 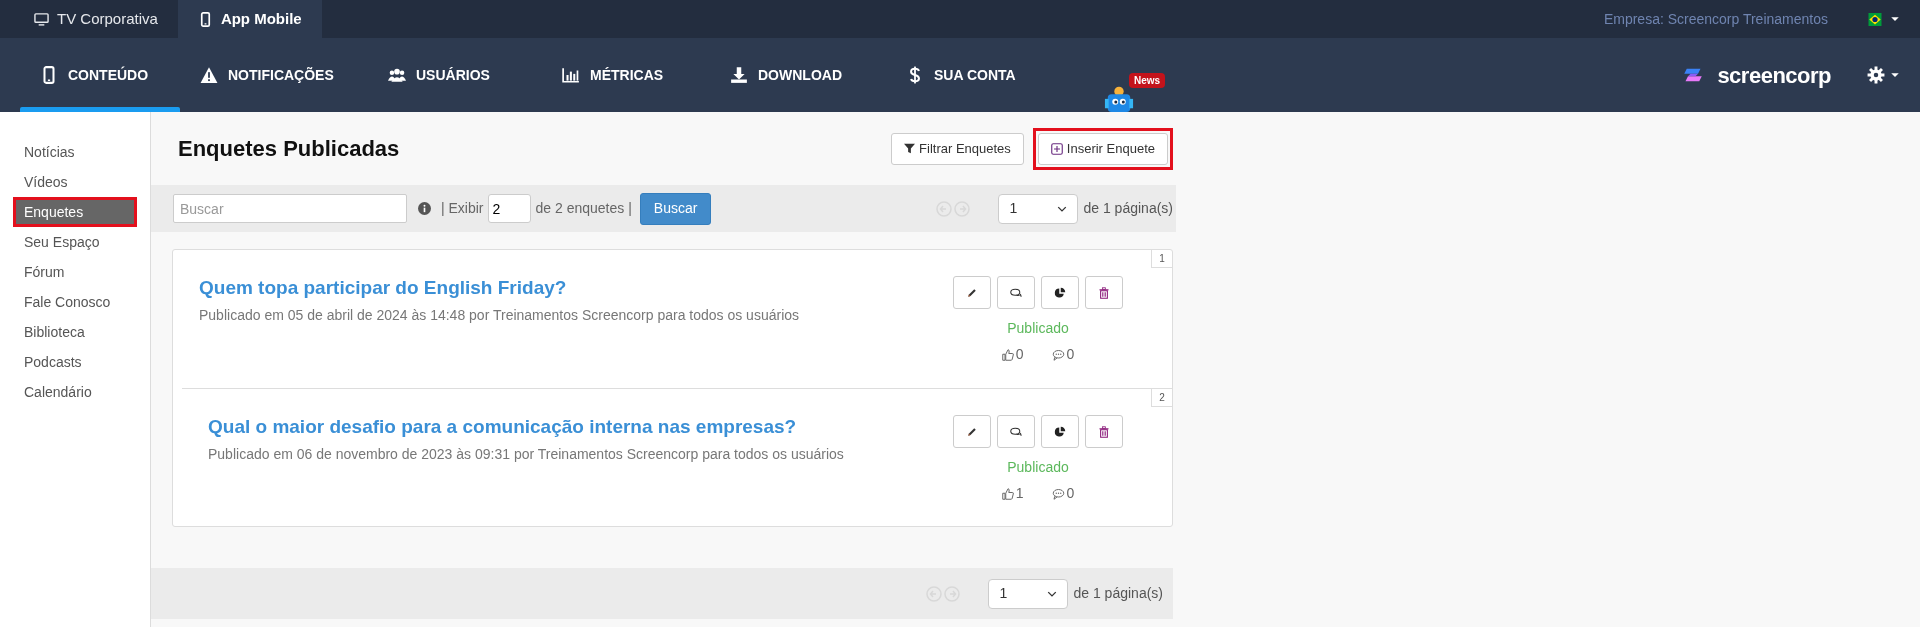 I want to click on sidebar-item: Biblioteca, so click(x=75, y=332).